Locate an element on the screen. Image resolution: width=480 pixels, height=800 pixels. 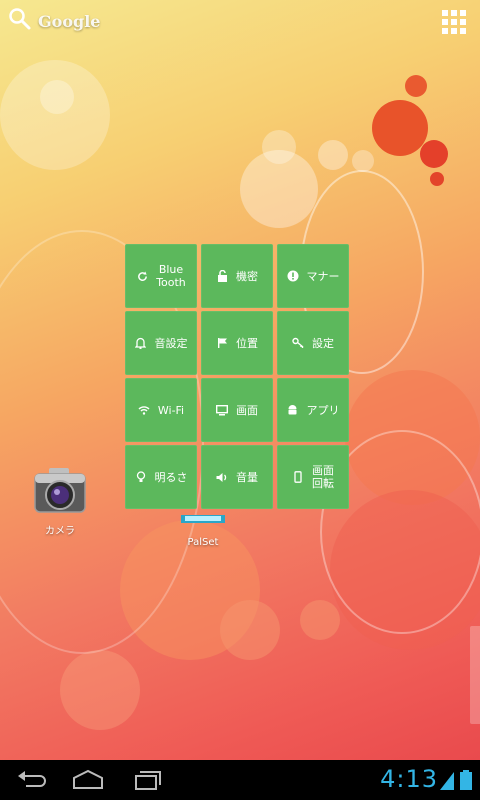
key-icon is located at coordinates (298, 343).